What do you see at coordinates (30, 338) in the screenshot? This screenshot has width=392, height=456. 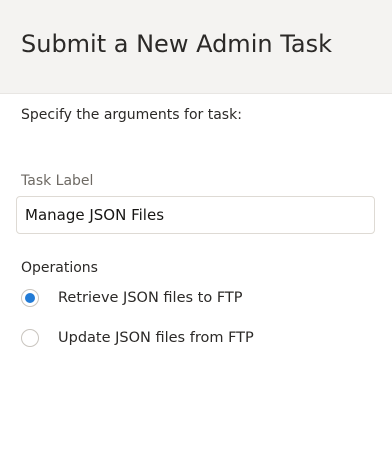 I see `radio-button-update` at bounding box center [30, 338].